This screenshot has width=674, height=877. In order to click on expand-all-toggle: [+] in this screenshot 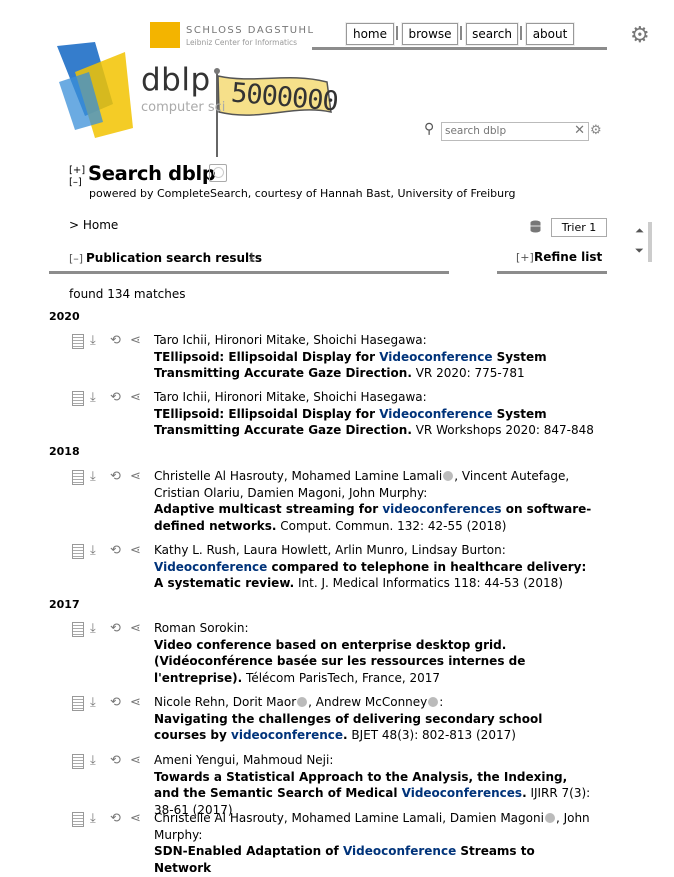, I will do `click(77, 171)`.